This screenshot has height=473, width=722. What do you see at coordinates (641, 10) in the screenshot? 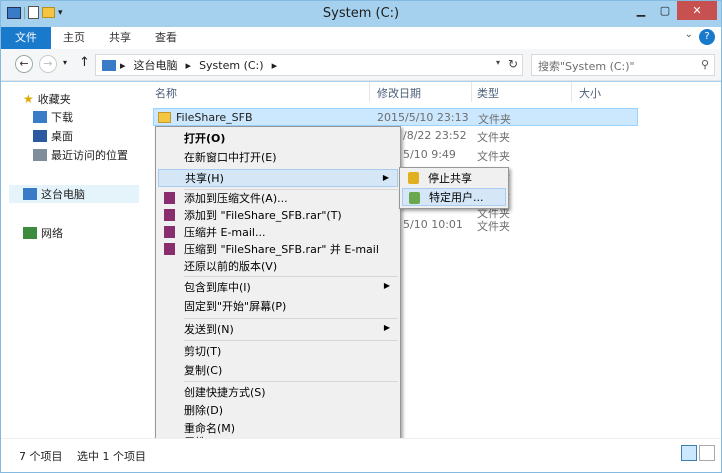
I see `minimize-button: ▁` at bounding box center [641, 10].